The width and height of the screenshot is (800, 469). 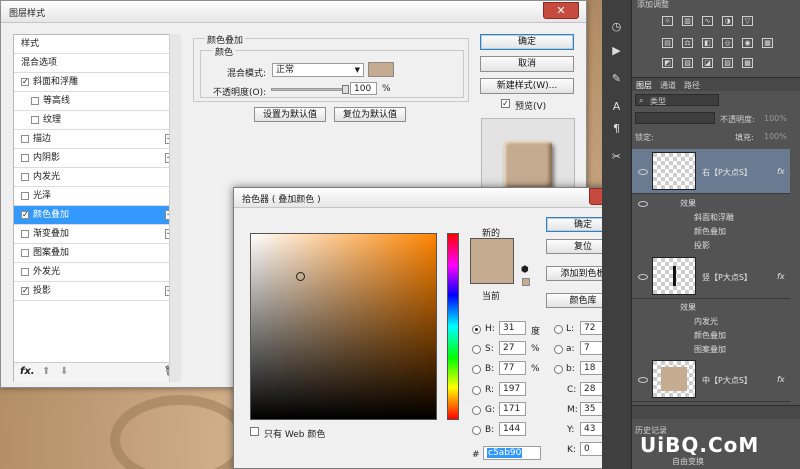 I want to click on brightness-icon: ☼, so click(x=667, y=21).